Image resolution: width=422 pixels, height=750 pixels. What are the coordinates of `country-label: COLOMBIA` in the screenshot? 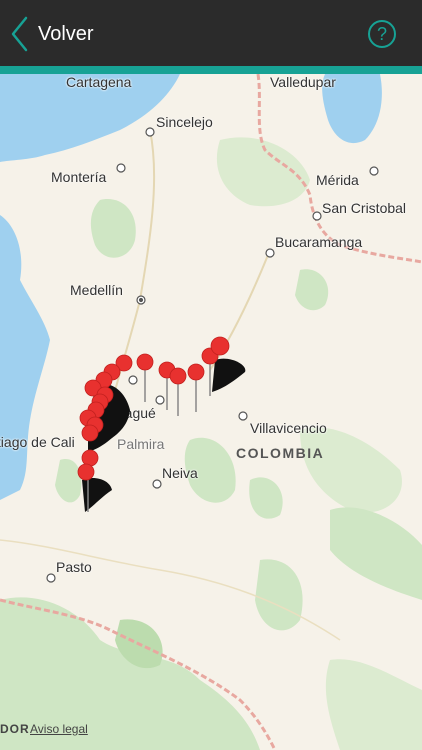 It's located at (280, 453).